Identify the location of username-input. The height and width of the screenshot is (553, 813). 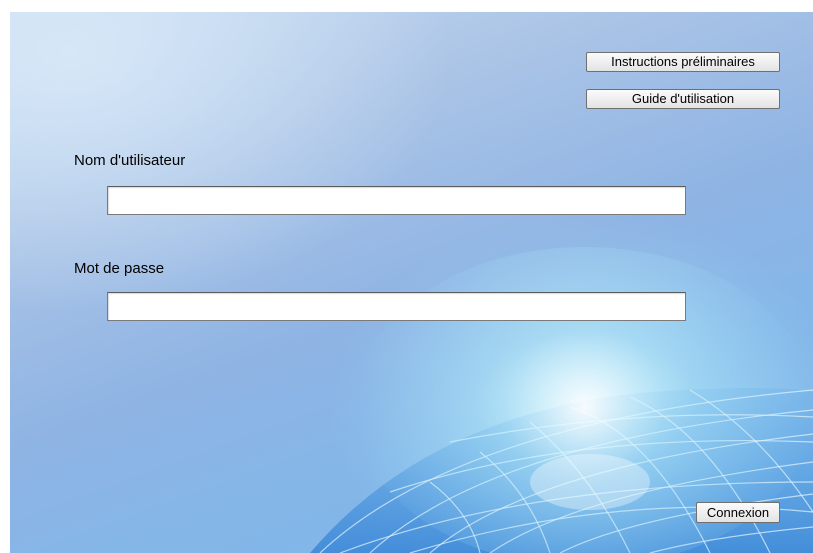
(396, 200).